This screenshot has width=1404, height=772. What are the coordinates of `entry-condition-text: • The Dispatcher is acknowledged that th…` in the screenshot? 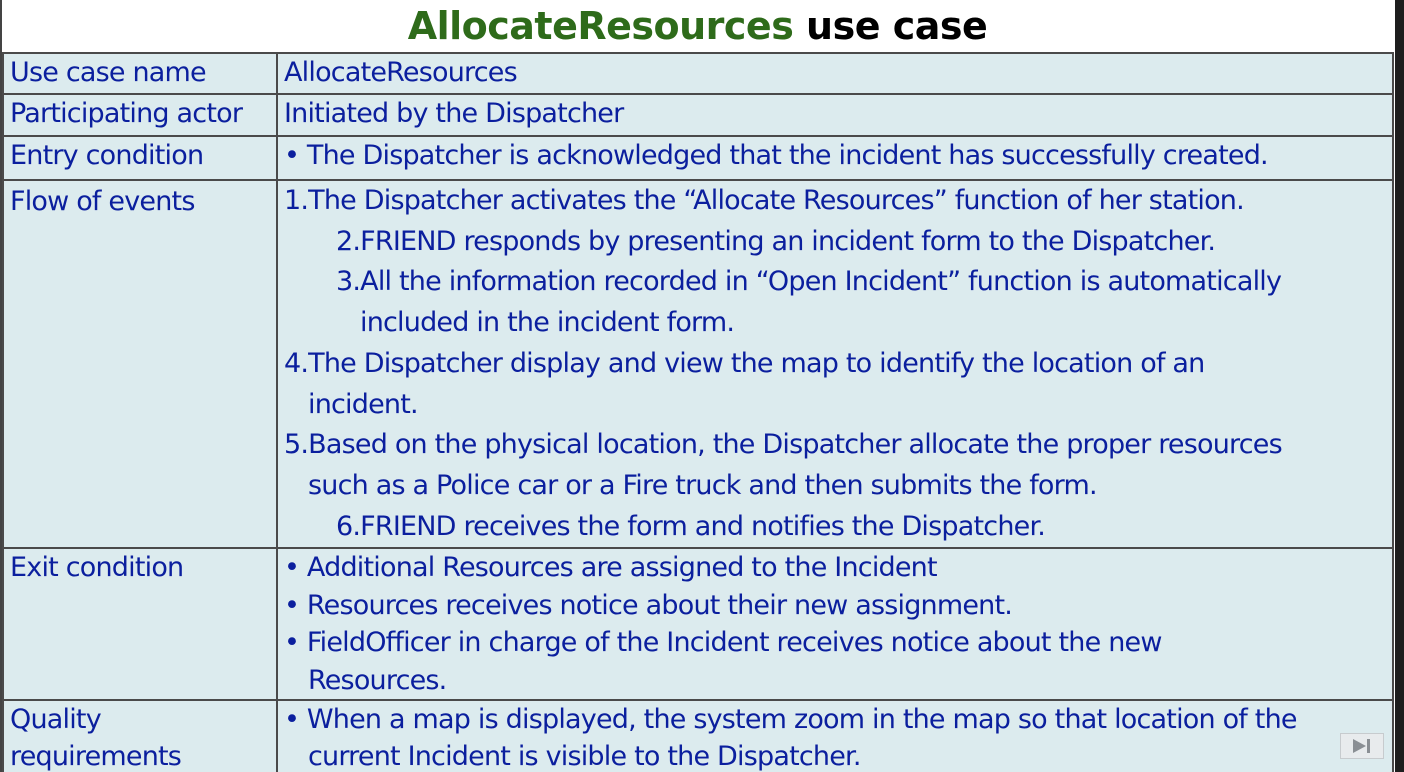 It's located at (776, 155).